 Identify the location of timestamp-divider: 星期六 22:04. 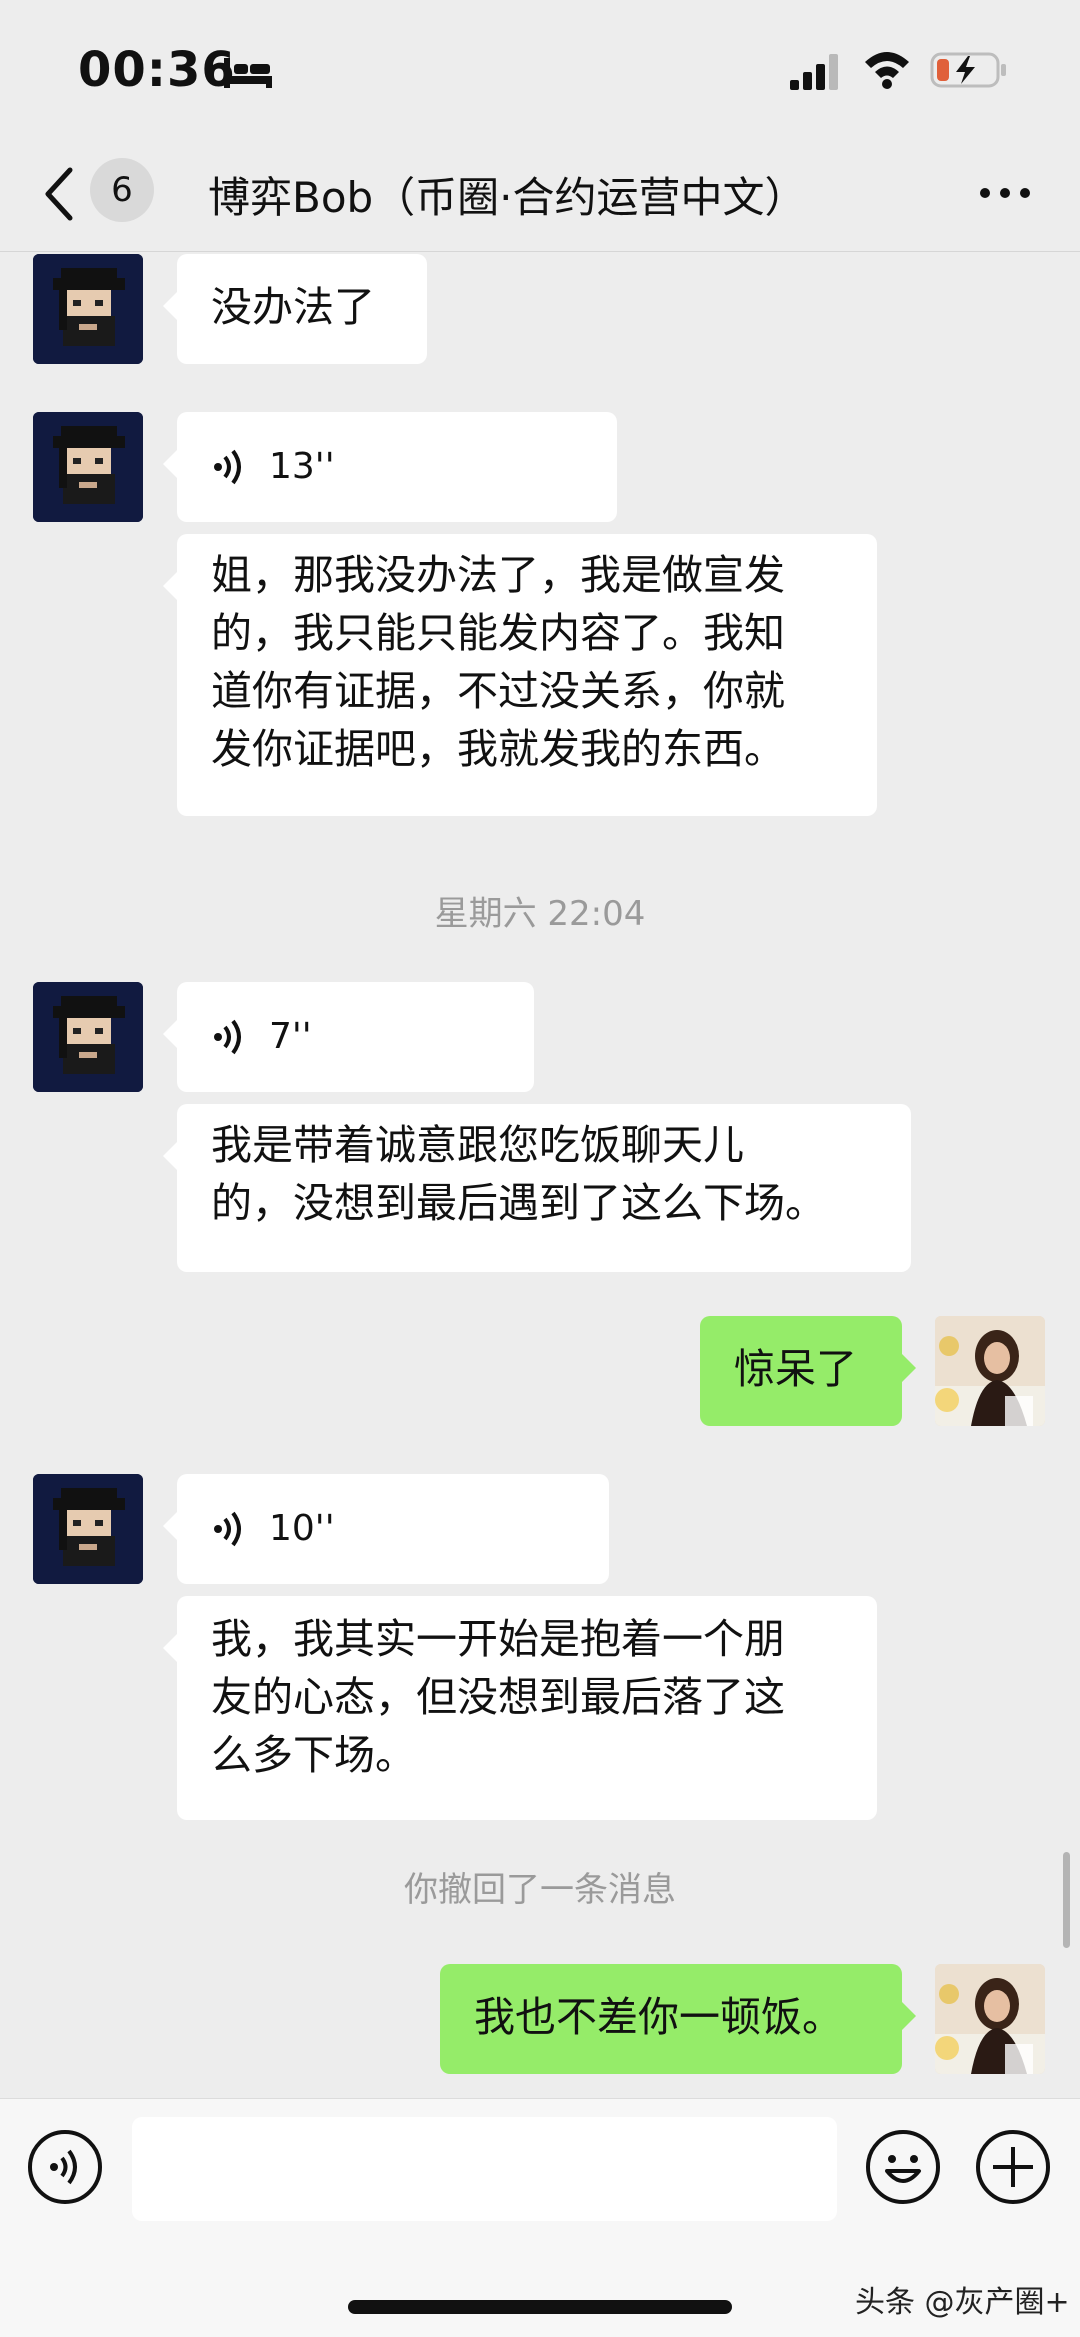
(540, 914).